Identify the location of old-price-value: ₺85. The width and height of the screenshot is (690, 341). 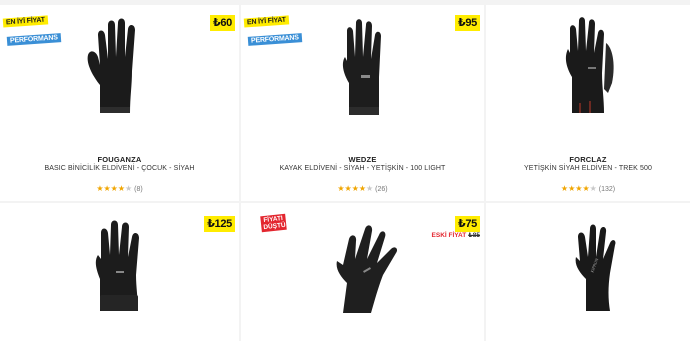
(474, 235).